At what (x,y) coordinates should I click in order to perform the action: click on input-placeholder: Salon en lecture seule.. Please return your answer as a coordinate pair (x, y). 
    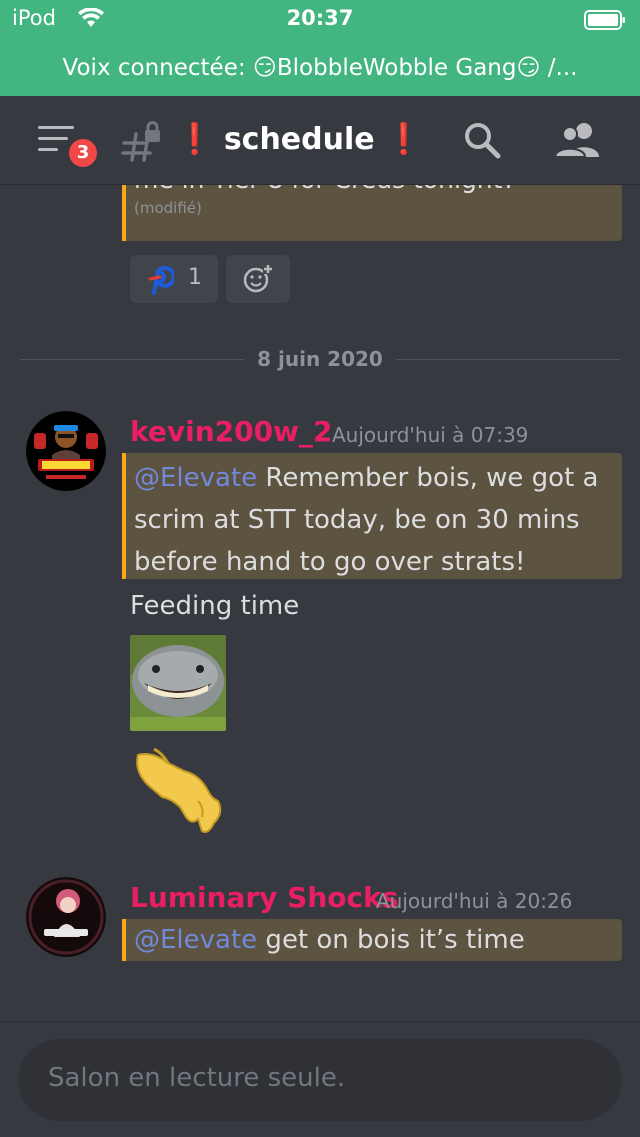
    Looking at the image, I should click on (197, 1078).